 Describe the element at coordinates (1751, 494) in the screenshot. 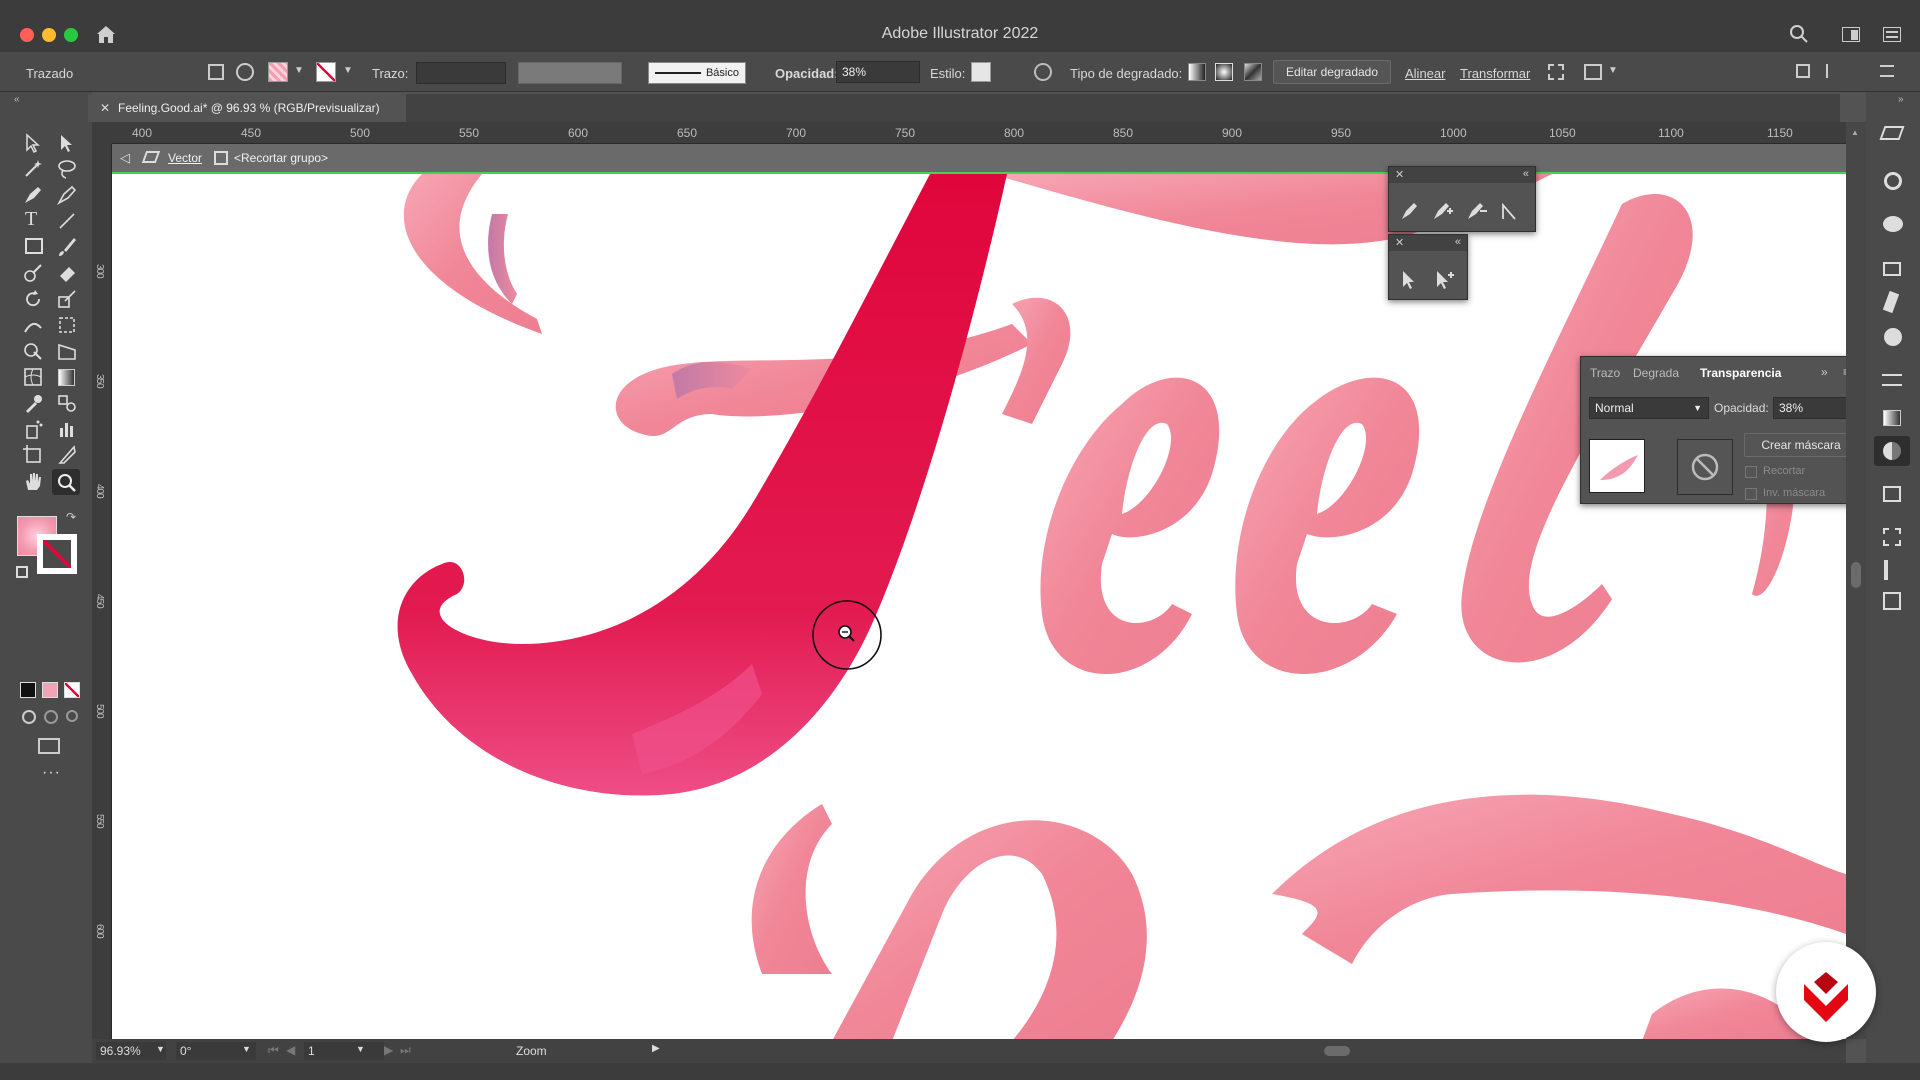

I see `invert-mask-checkbox` at that location.